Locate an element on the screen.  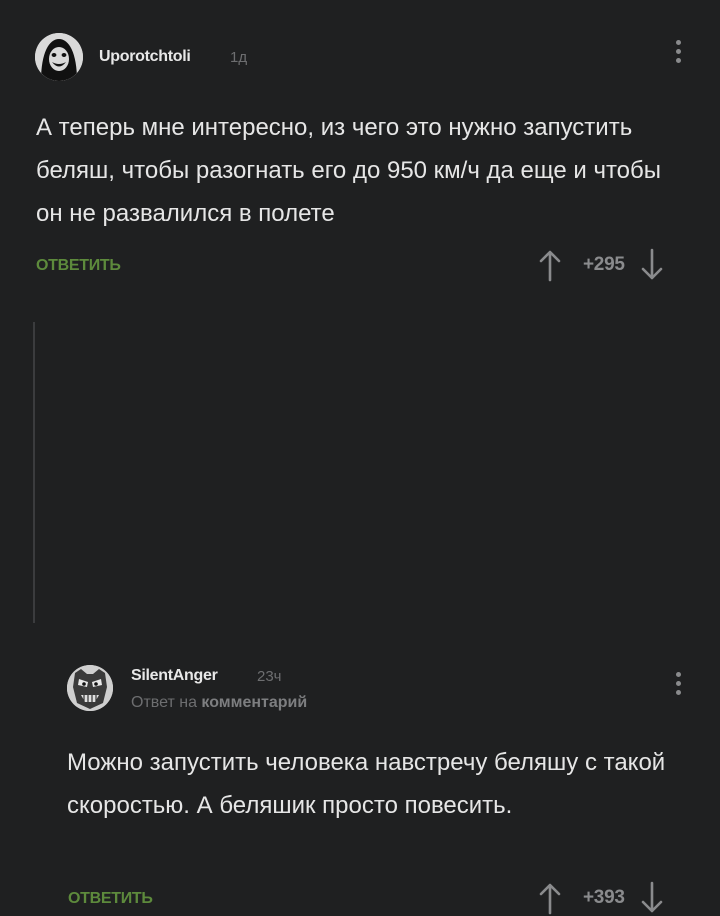
reply-to-info: Ответ на комментарий is located at coordinates (219, 703).